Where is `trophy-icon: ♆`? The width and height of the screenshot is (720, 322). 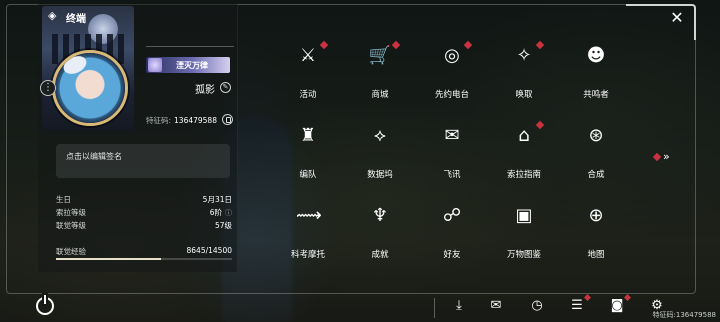 trophy-icon: ♆ is located at coordinates (380, 215).